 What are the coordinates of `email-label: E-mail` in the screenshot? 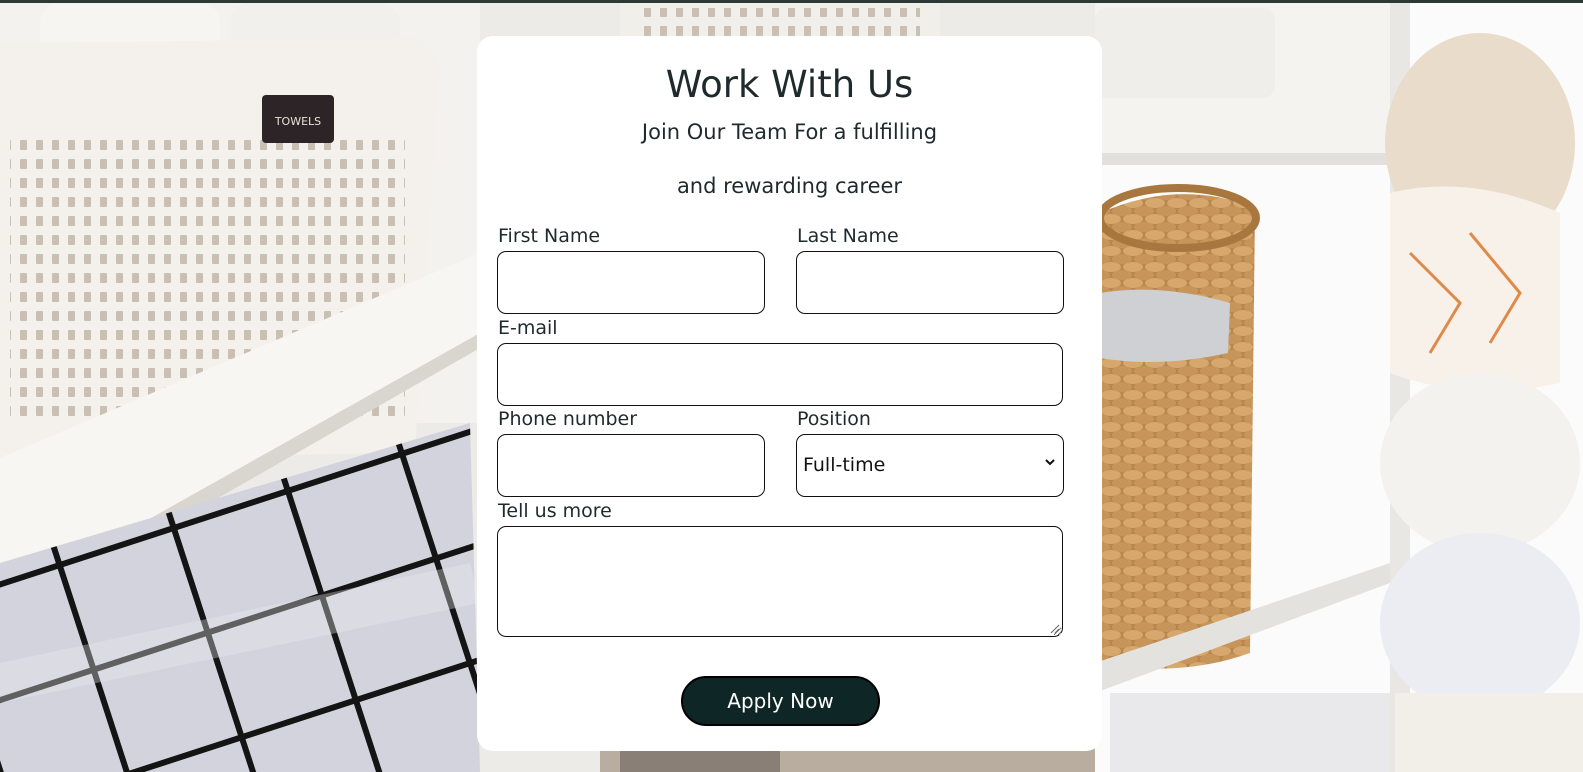 It's located at (528, 328).